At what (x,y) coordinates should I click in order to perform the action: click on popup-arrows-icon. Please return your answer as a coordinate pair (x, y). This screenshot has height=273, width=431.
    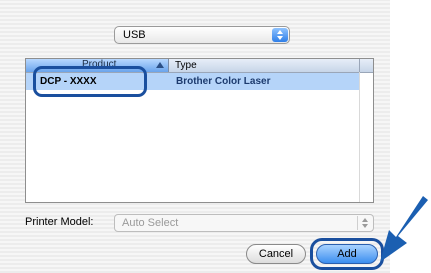
    Looking at the image, I should click on (280, 35).